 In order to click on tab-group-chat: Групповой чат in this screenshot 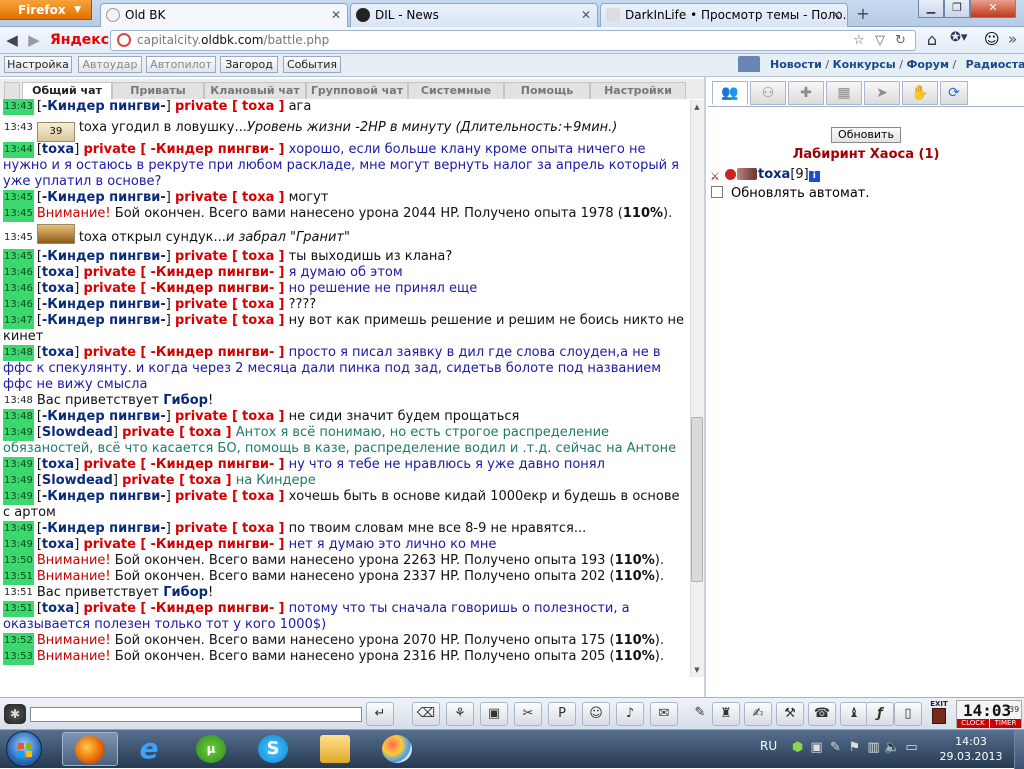, I will do `click(357, 90)`.